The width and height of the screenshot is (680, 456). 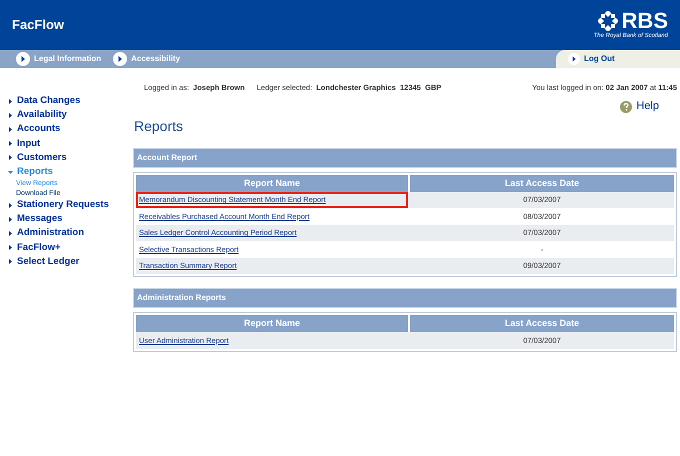 What do you see at coordinates (639, 106) in the screenshot?
I see `help-link: Help` at bounding box center [639, 106].